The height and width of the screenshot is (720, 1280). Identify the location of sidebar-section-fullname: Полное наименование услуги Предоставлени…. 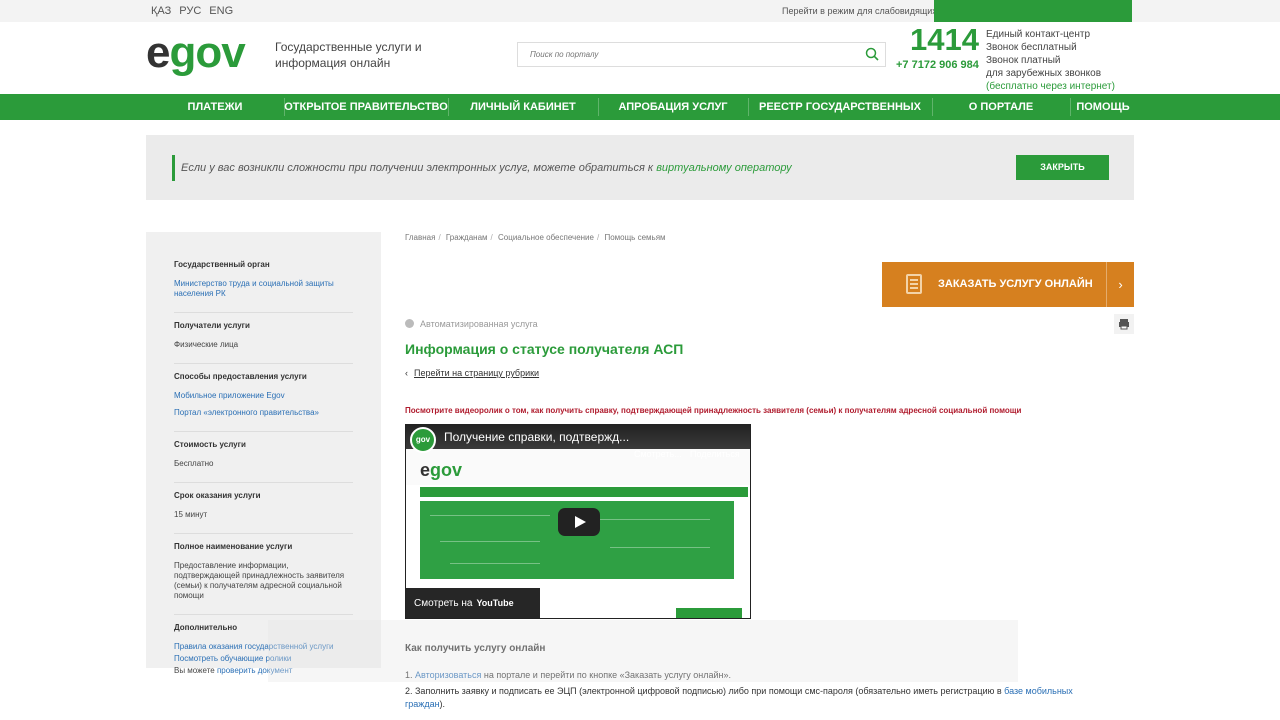
(263, 578).